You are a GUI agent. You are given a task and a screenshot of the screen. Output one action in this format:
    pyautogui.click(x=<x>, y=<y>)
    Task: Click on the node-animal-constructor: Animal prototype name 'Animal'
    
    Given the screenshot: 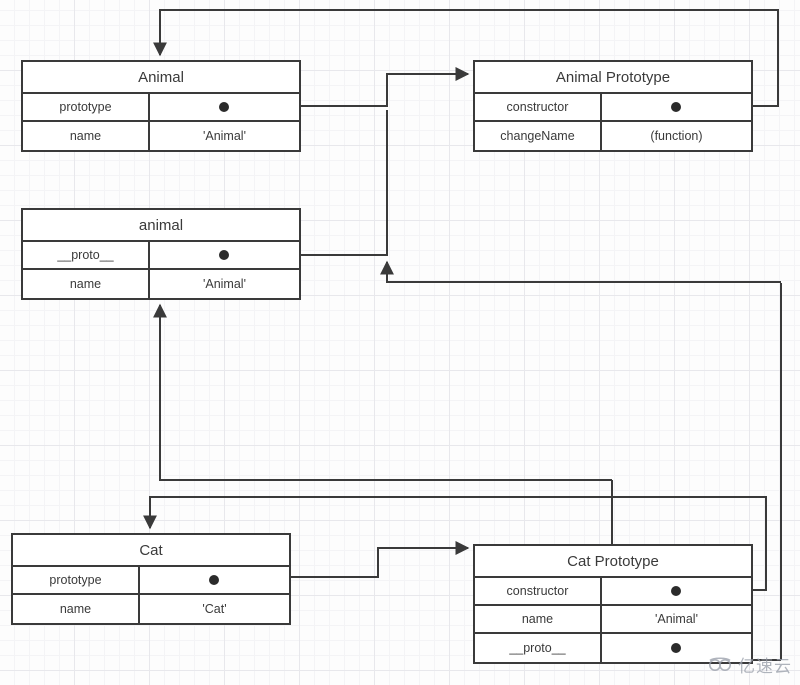 What is the action you would take?
    pyautogui.click(x=161, y=106)
    